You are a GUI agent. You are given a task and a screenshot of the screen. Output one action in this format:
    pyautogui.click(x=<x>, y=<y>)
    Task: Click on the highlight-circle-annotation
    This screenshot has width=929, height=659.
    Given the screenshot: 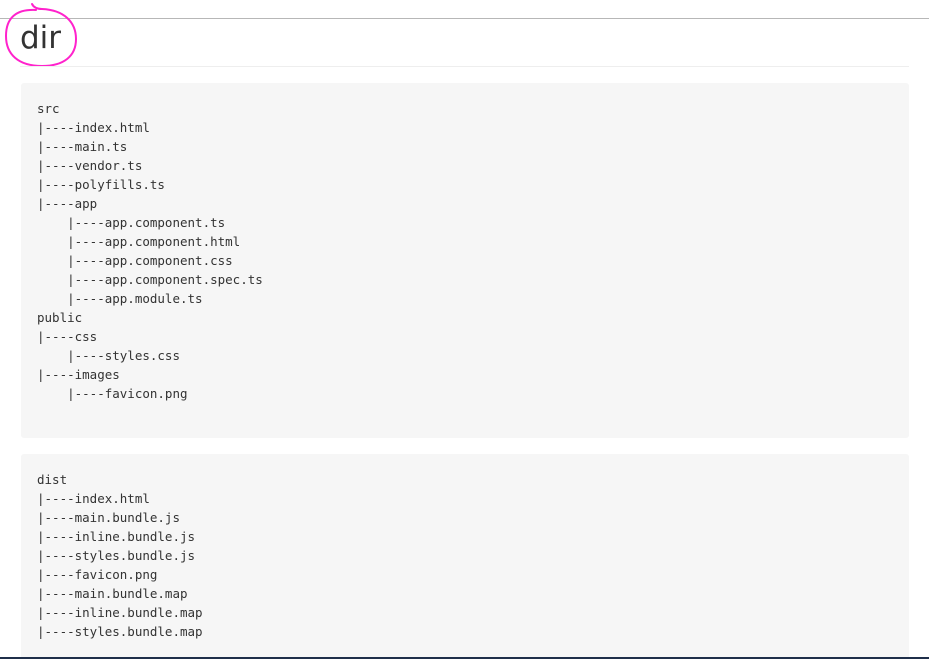 What is the action you would take?
    pyautogui.click(x=41, y=35)
    